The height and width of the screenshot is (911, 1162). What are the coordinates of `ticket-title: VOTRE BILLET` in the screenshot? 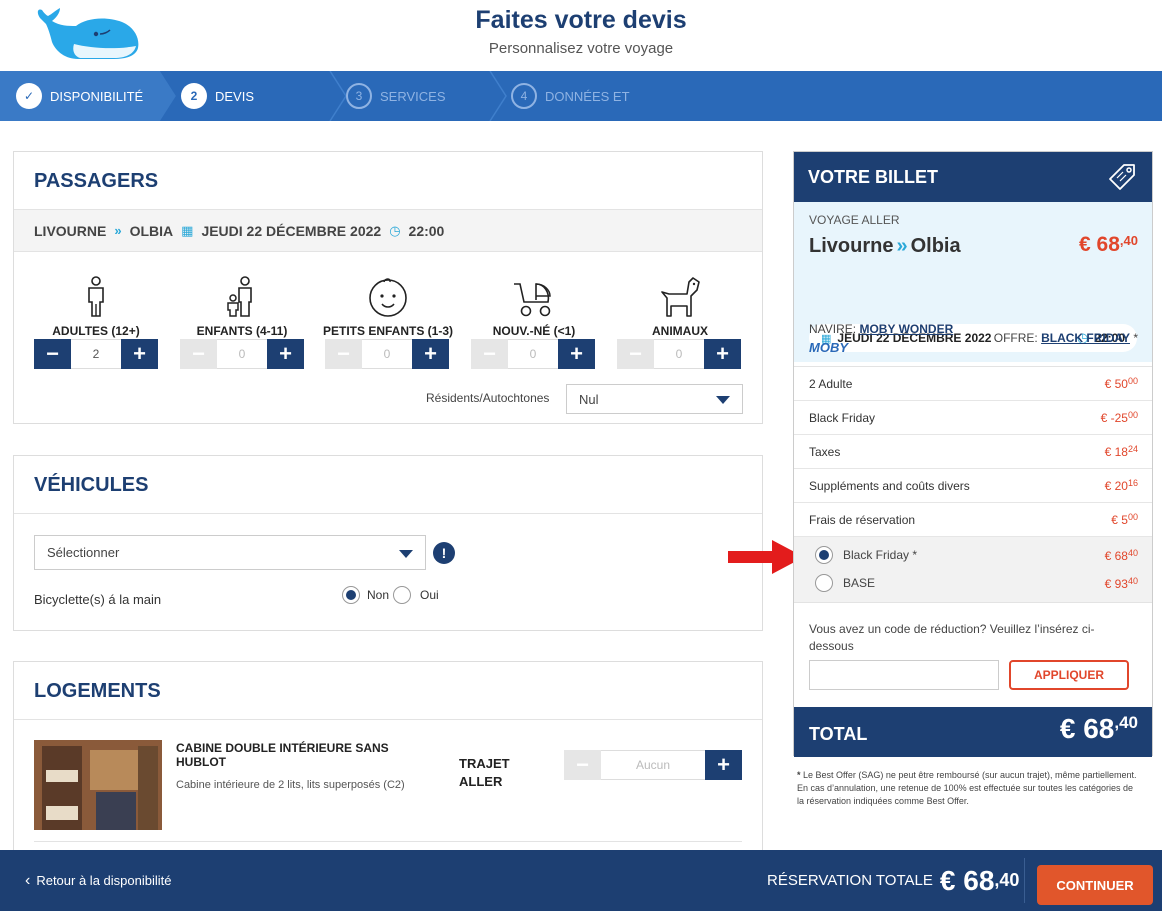 It's located at (873, 176).